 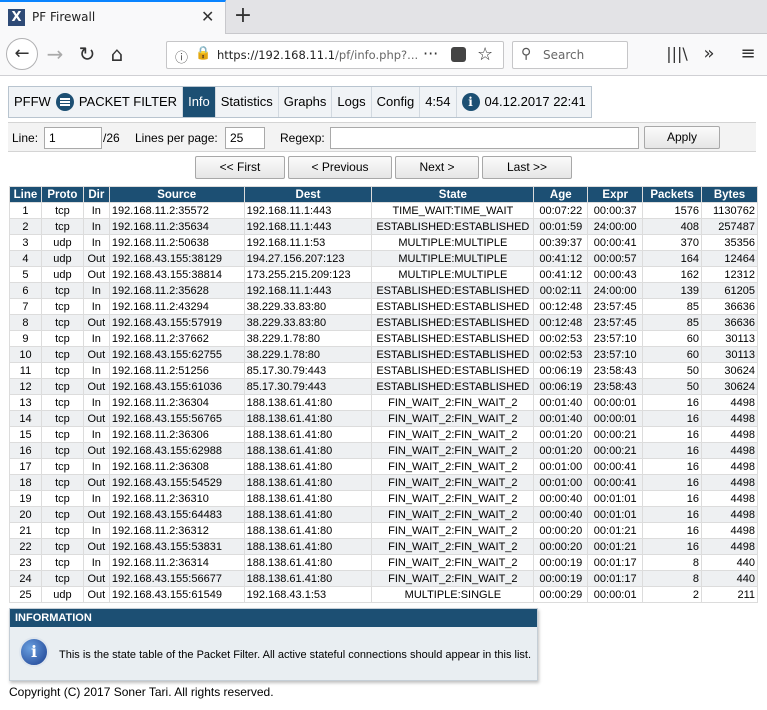 I want to click on cell-age: 00:00:19, so click(x=561, y=578).